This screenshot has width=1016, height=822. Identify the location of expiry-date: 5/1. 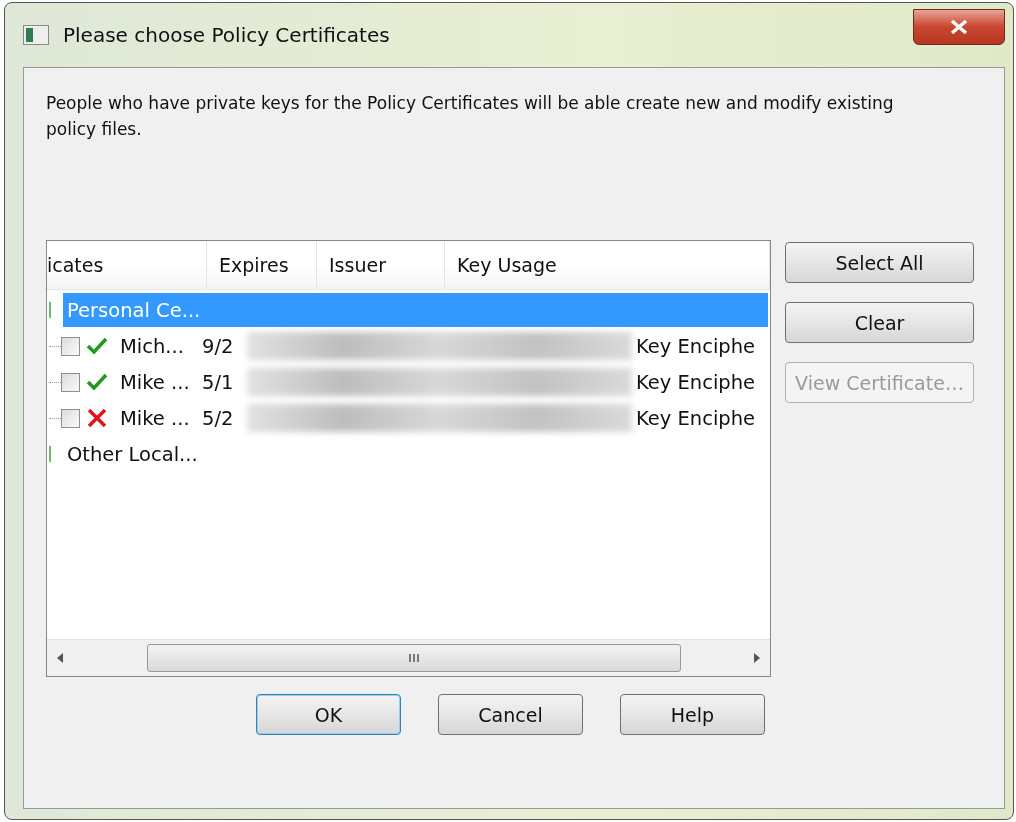
(218, 382).